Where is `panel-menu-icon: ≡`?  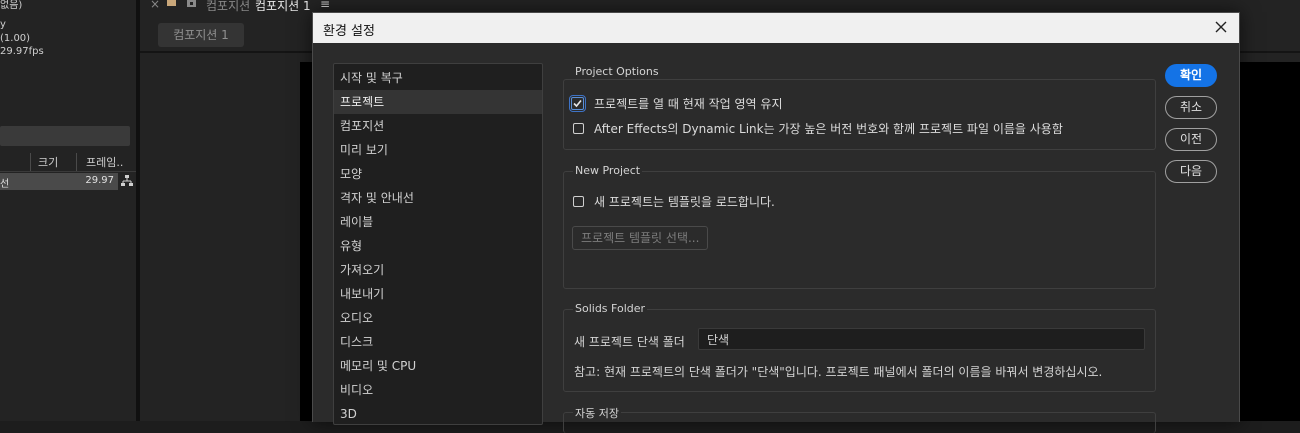 panel-menu-icon: ≡ is located at coordinates (325, 5).